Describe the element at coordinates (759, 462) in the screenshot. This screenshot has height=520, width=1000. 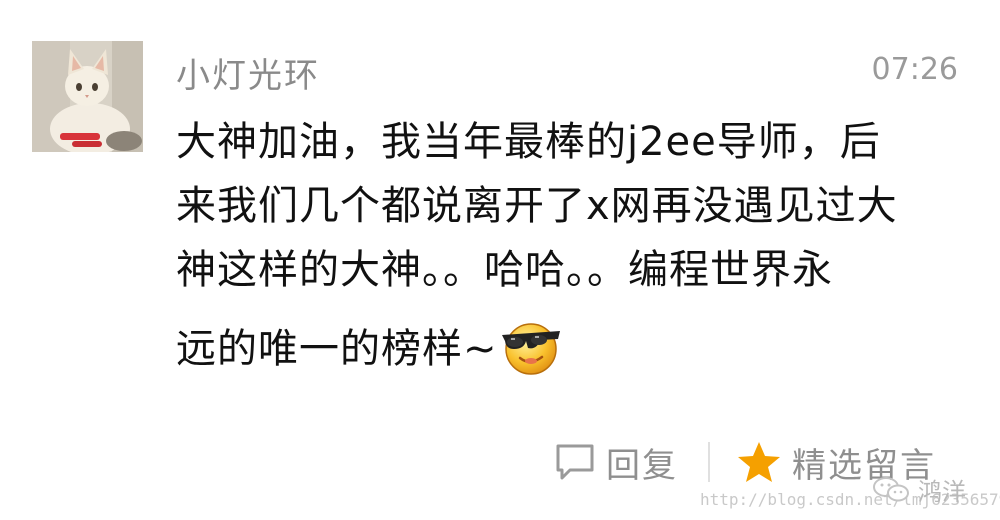
I see `star-icon` at that location.